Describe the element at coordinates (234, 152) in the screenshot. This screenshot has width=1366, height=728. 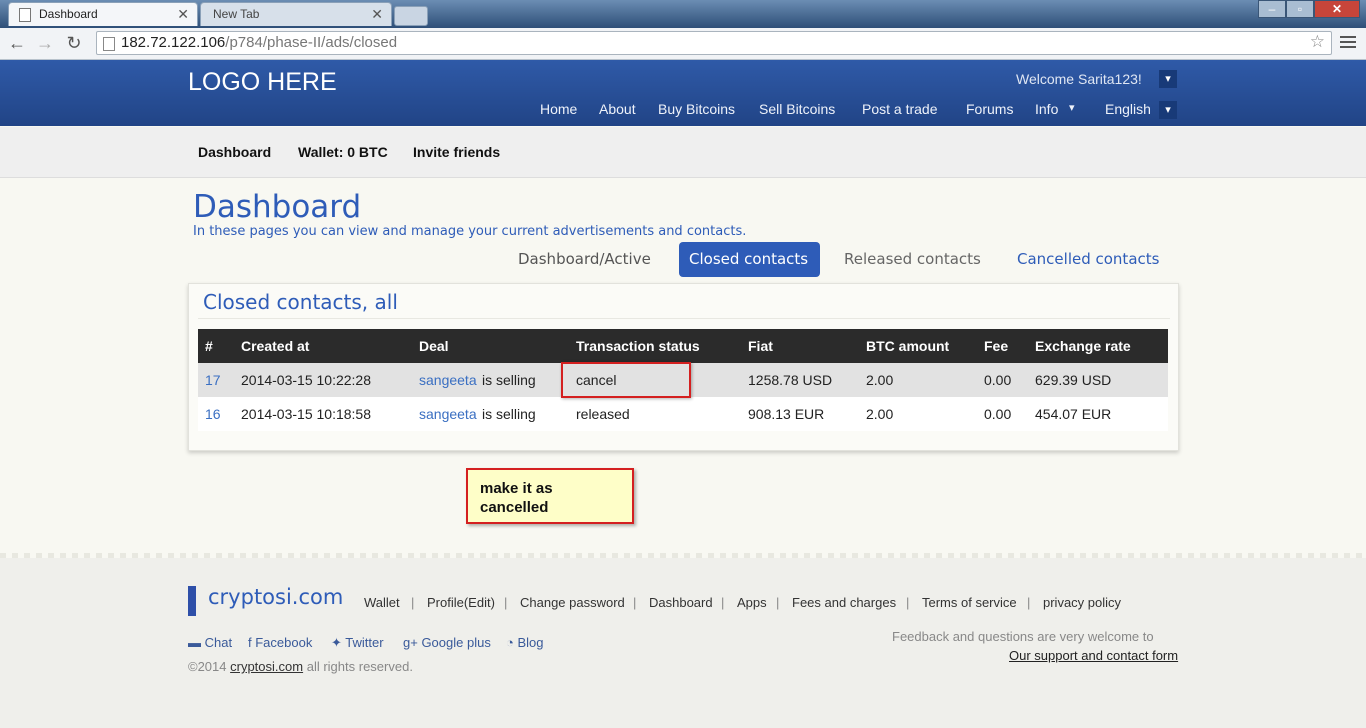
I see `subnav-dashboard: Dashboard` at that location.